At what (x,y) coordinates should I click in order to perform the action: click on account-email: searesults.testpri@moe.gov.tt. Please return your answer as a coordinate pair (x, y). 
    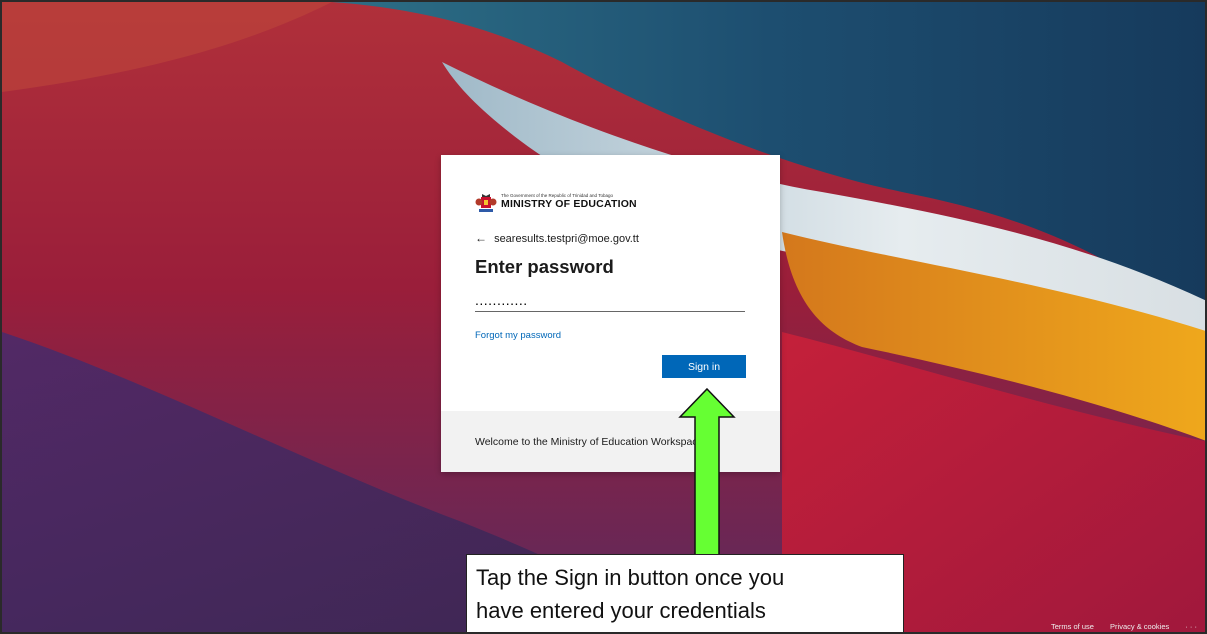
    Looking at the image, I should click on (566, 239).